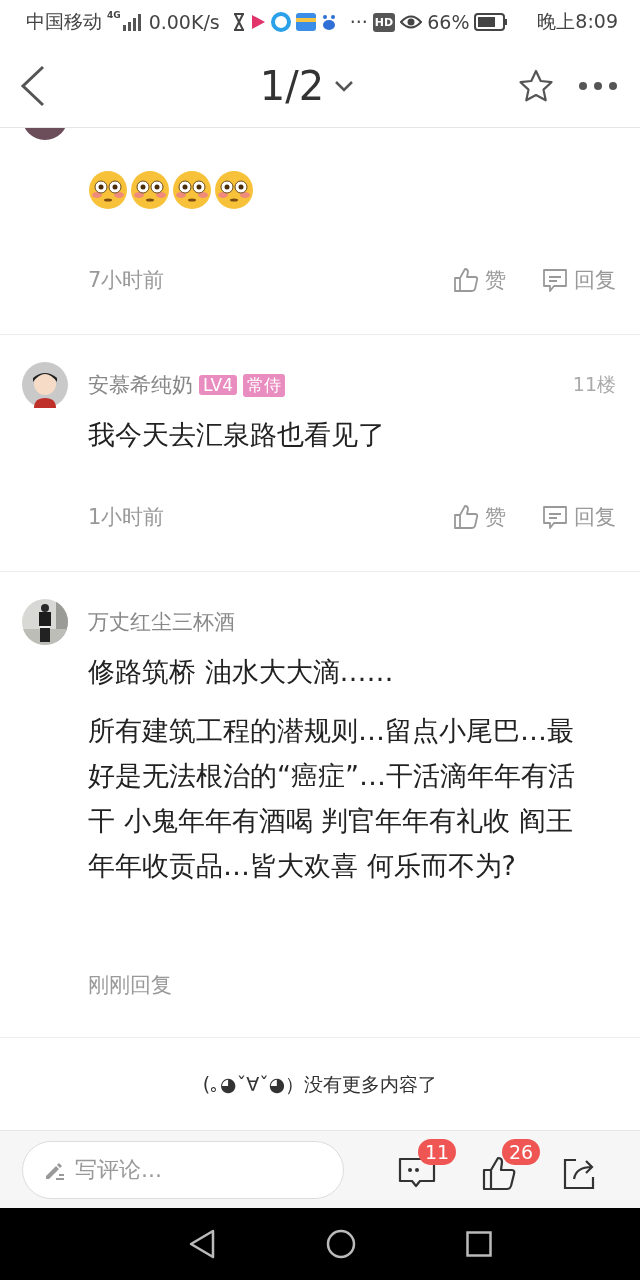 Image resolution: width=640 pixels, height=1280 pixels. I want to click on chevron-down-icon, so click(344, 85).